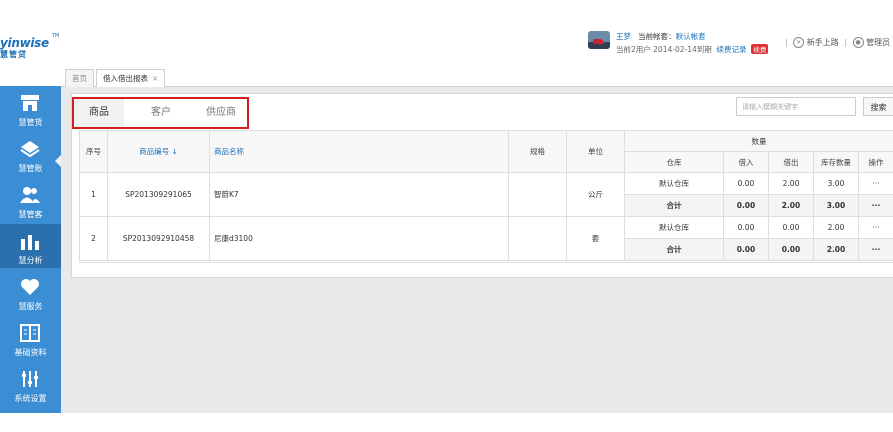 The image size is (893, 432). Describe the element at coordinates (796, 106) in the screenshot. I see `search-input: 请输入模糊关键字` at that location.